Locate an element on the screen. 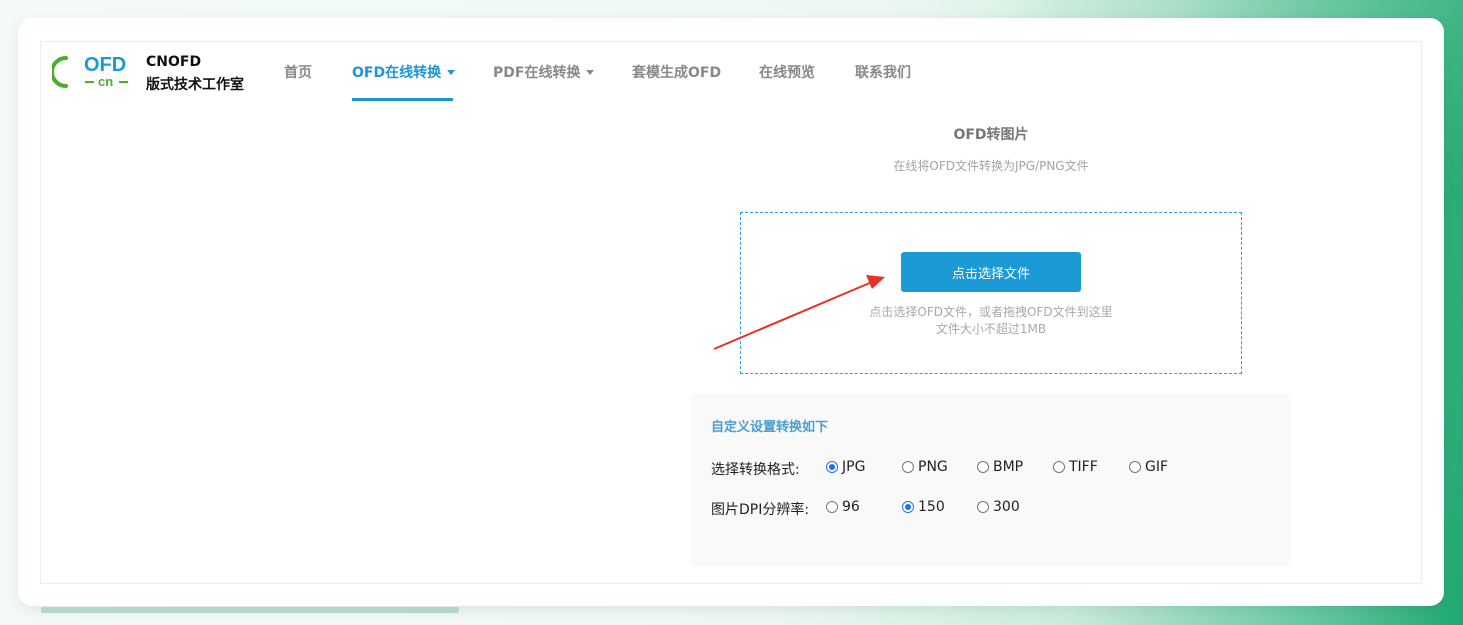 This screenshot has height=625, width=1463. option-label: JPG is located at coordinates (854, 467).